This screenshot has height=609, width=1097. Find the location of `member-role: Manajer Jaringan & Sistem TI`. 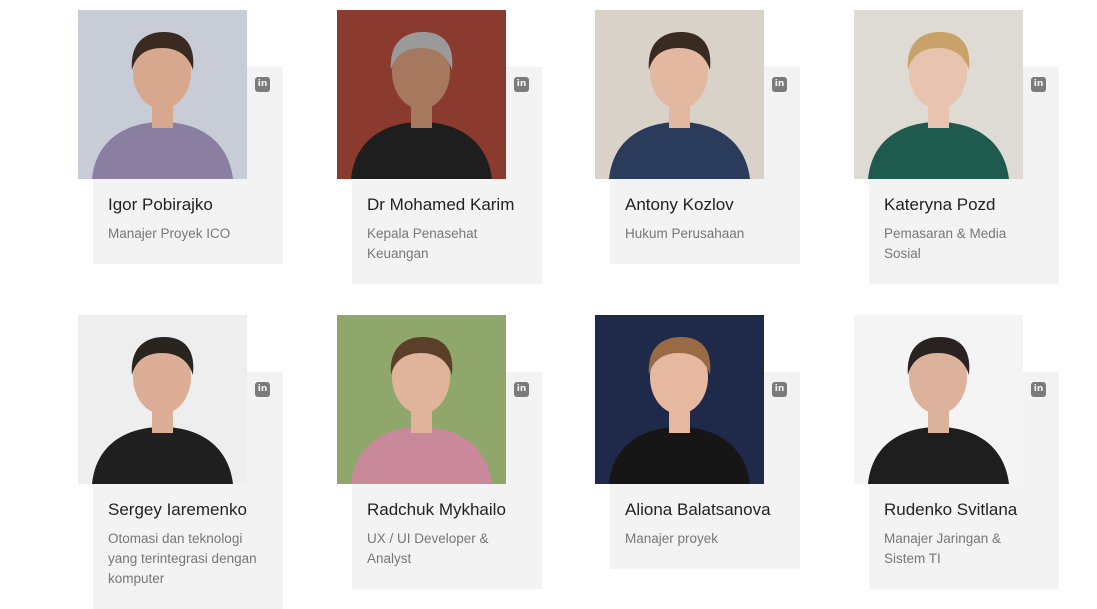

member-role: Manajer Jaringan & Sistem TI is located at coordinates (943, 548).